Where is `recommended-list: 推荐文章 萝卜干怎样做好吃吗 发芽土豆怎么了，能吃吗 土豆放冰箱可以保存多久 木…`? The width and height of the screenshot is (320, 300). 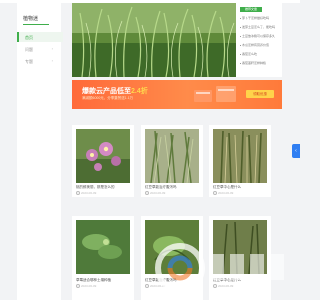 recommended-list: 推荐文章 萝卜干怎样做好吃吗 发芽土豆怎么了，能吃吗 土豆放冰箱可以保存多久 木… is located at coordinates (259, 40).